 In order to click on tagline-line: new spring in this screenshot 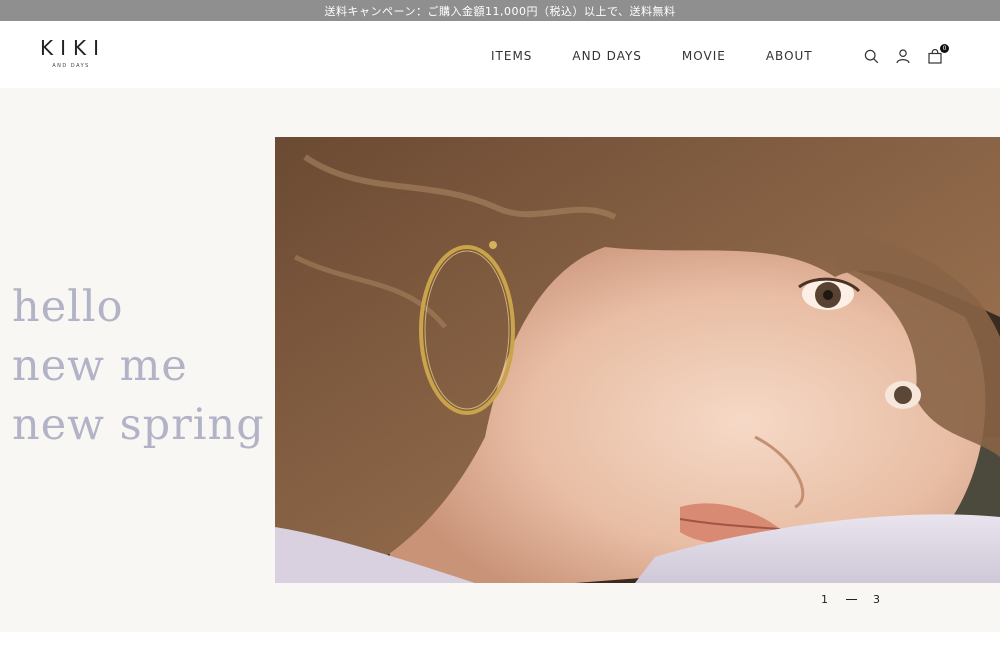, I will do `click(138, 425)`.